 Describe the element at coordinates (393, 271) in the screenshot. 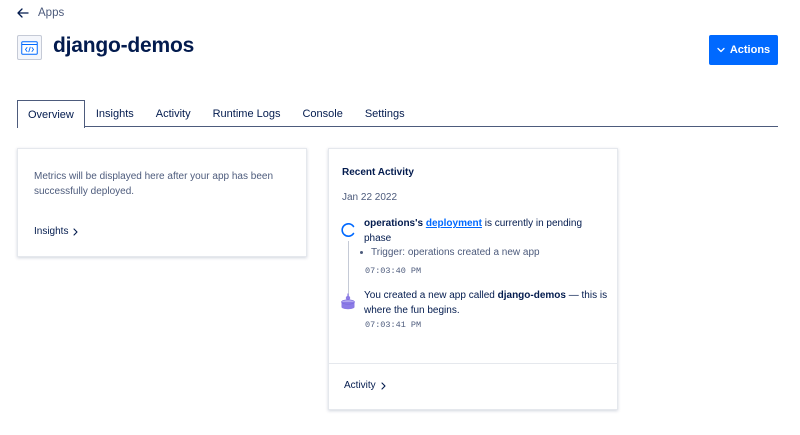

I see `event-timestamp: 07:03:40 PM` at that location.